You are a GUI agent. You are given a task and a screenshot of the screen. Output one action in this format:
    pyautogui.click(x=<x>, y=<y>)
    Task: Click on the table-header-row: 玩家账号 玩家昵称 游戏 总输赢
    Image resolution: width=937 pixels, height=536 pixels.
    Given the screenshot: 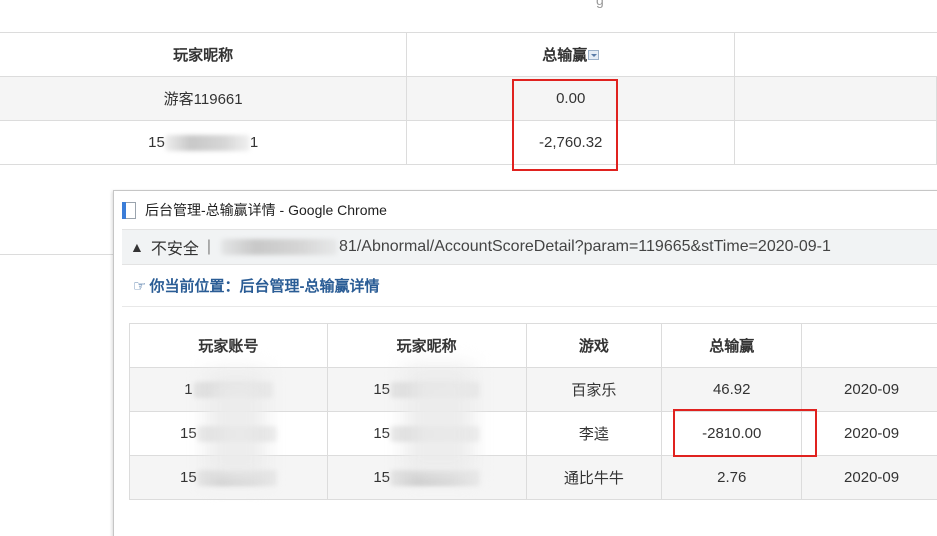 What is the action you would take?
    pyautogui.click(x=533, y=345)
    